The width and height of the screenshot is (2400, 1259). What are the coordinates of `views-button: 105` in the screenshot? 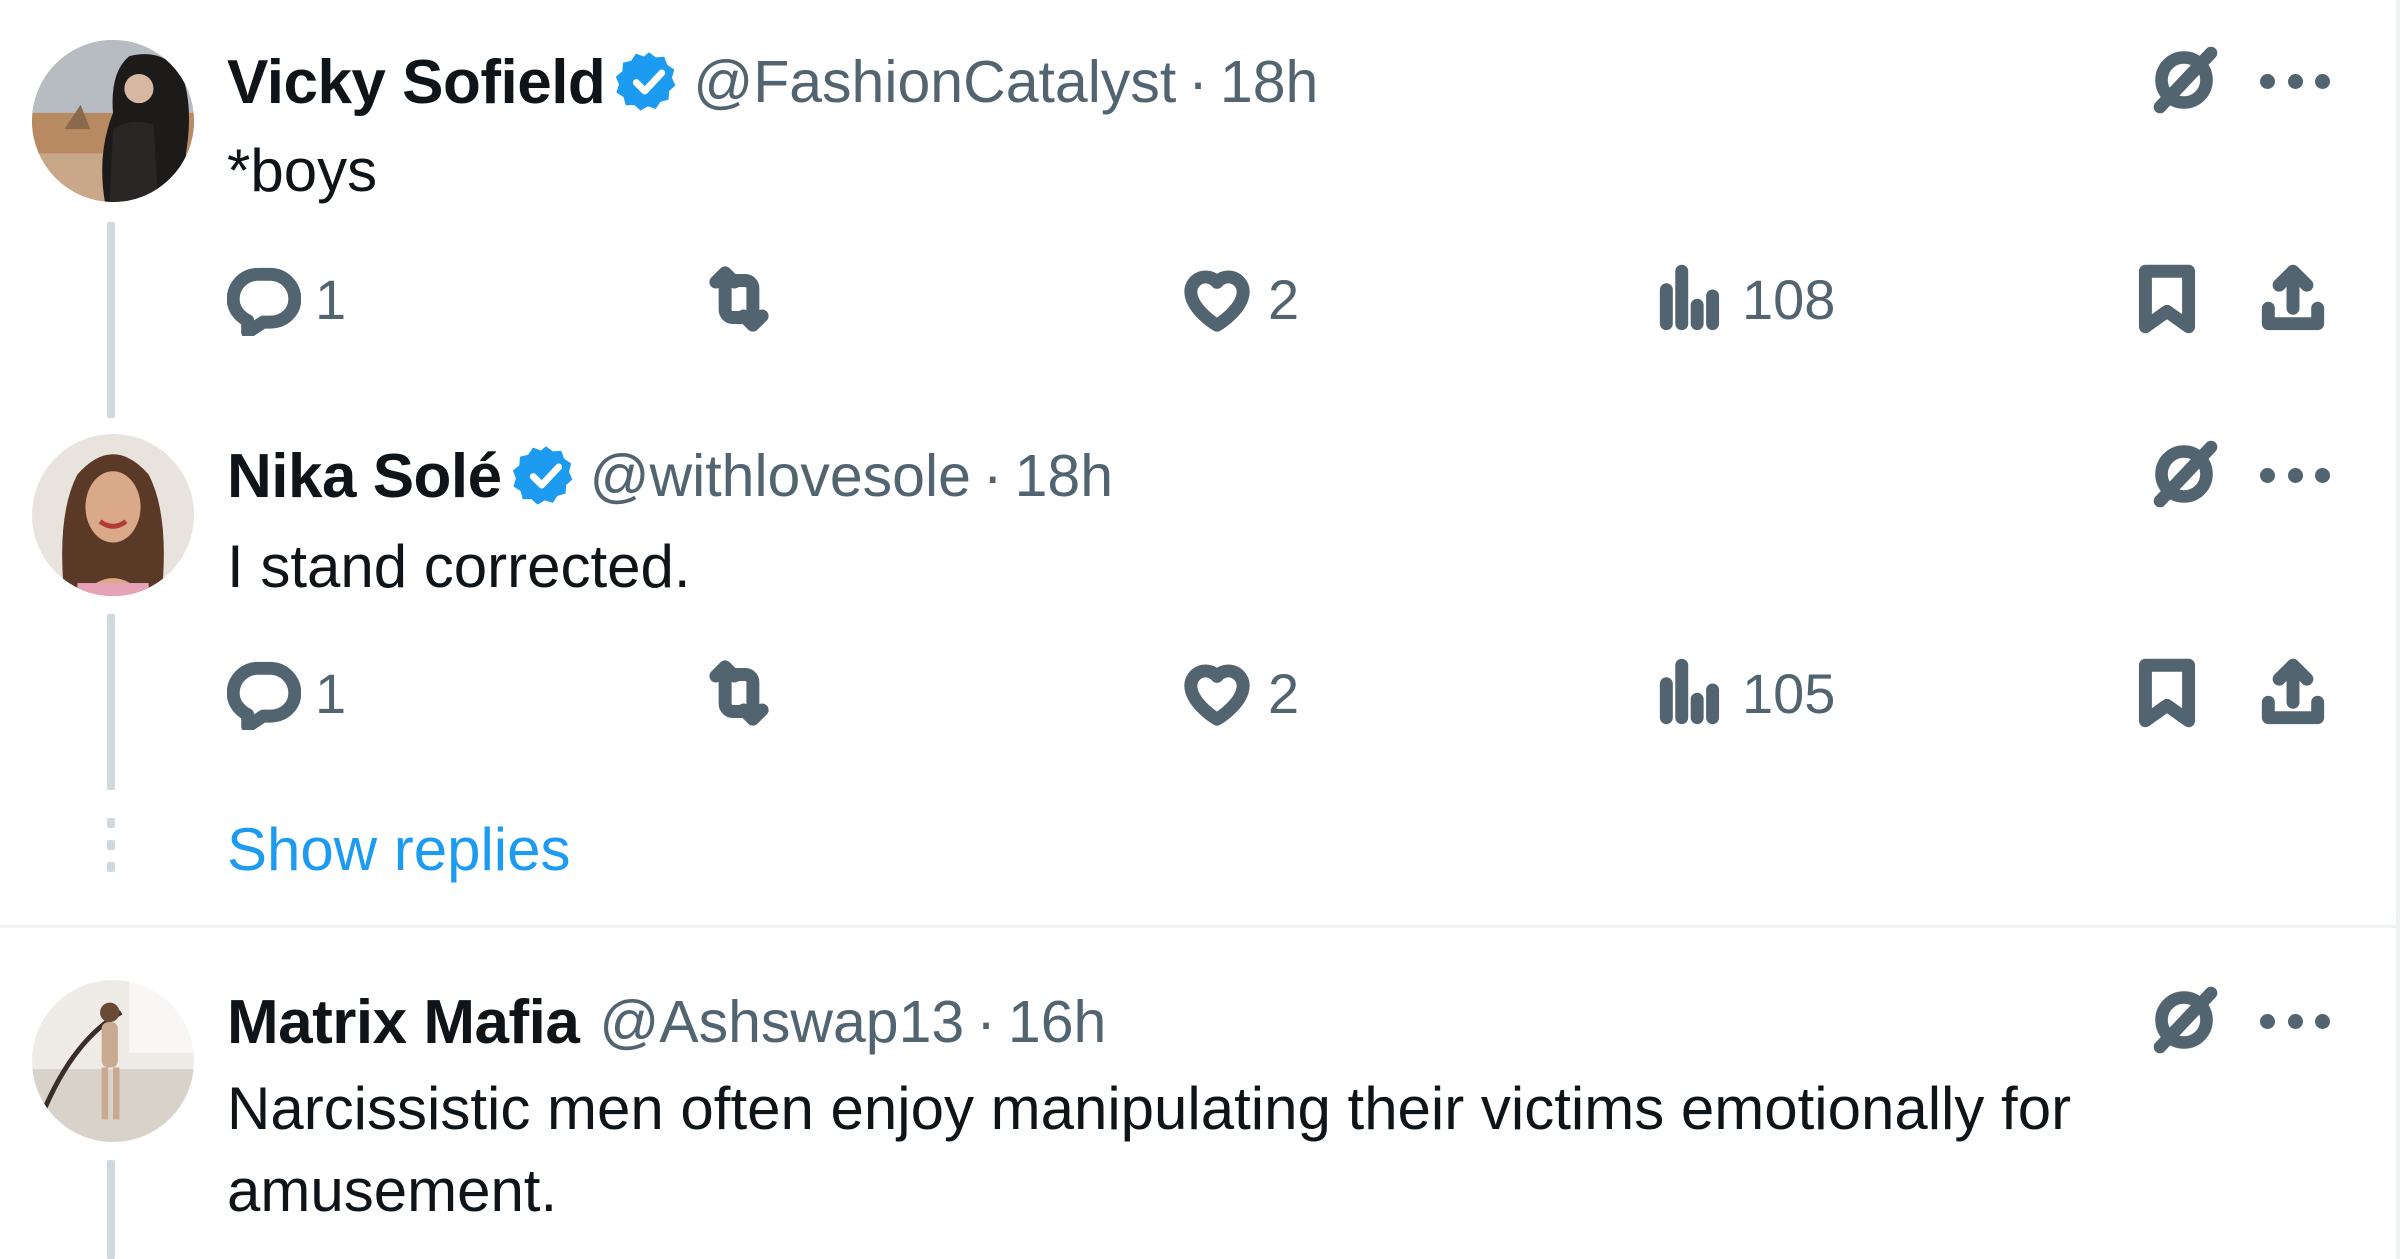 It's located at (1744, 693).